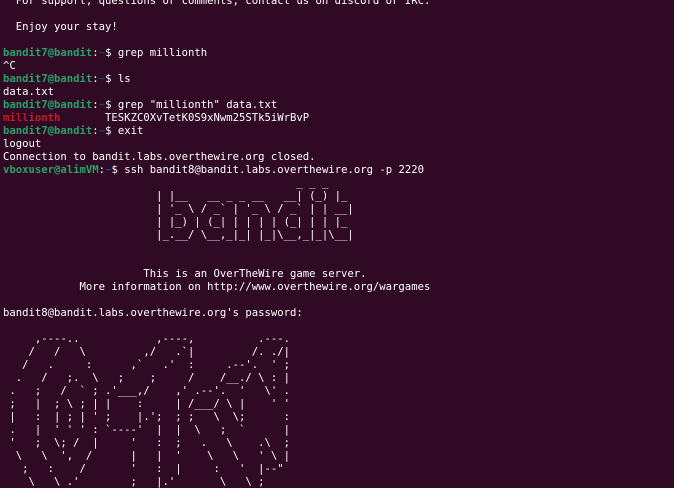 This screenshot has height=488, width=674. I want to click on terminal-line: | |__ __ _ _ __ __| (_) |_, so click(178, 196).